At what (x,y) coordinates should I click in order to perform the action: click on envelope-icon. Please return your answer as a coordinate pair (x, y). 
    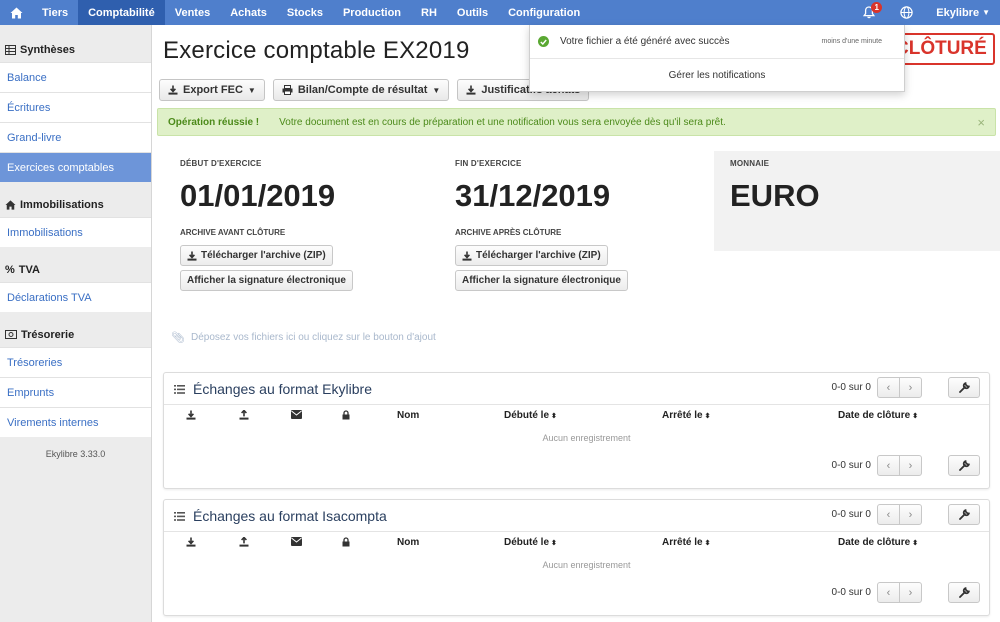
    Looking at the image, I should click on (296, 541).